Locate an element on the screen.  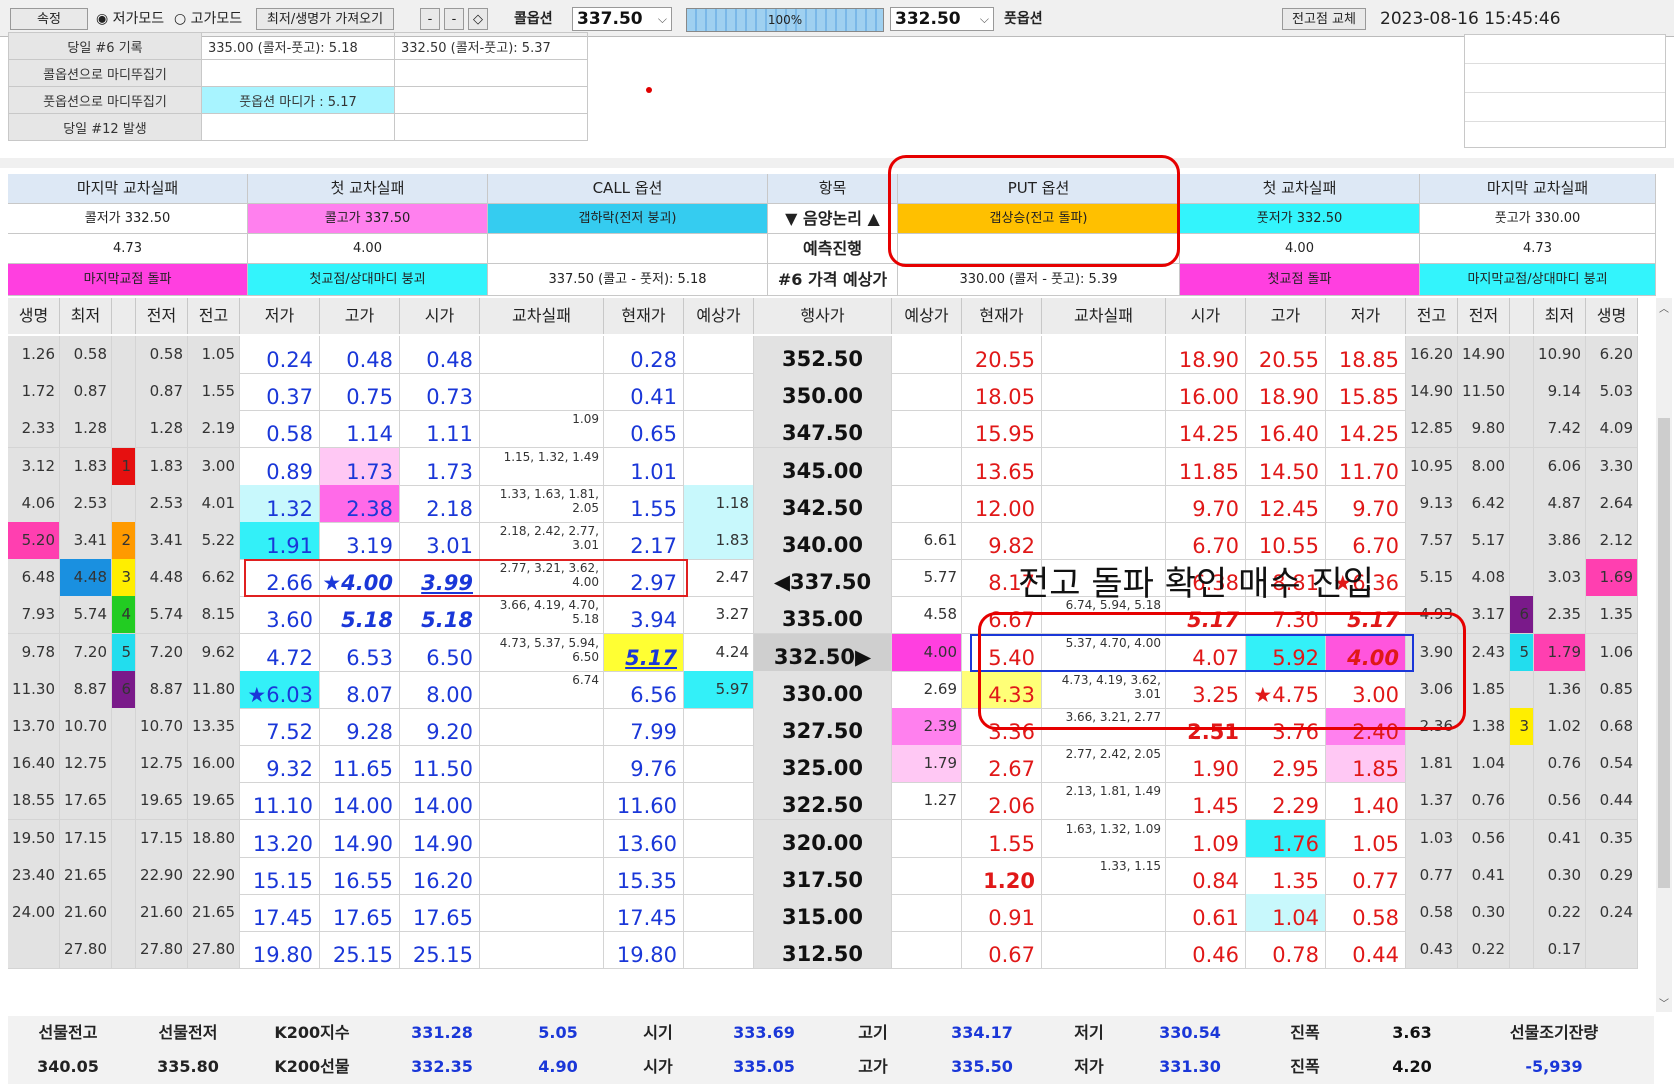
cell-p_pl: 0.76 is located at coordinates (1484, 801).